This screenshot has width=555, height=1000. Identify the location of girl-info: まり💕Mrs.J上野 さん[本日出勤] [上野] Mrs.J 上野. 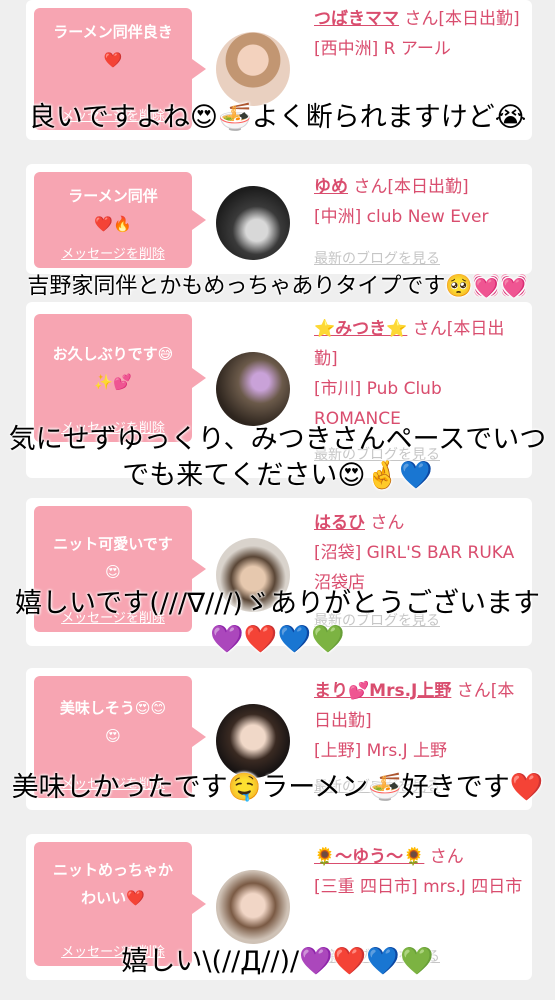
(420, 721).